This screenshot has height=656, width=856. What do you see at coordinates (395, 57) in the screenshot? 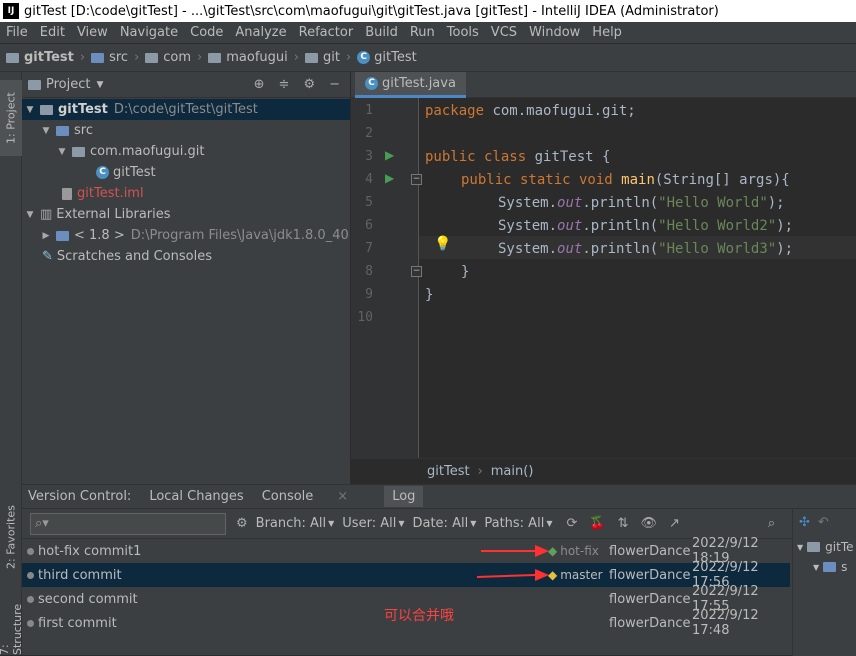
I see `breadcrumb-label: gitTest` at bounding box center [395, 57].